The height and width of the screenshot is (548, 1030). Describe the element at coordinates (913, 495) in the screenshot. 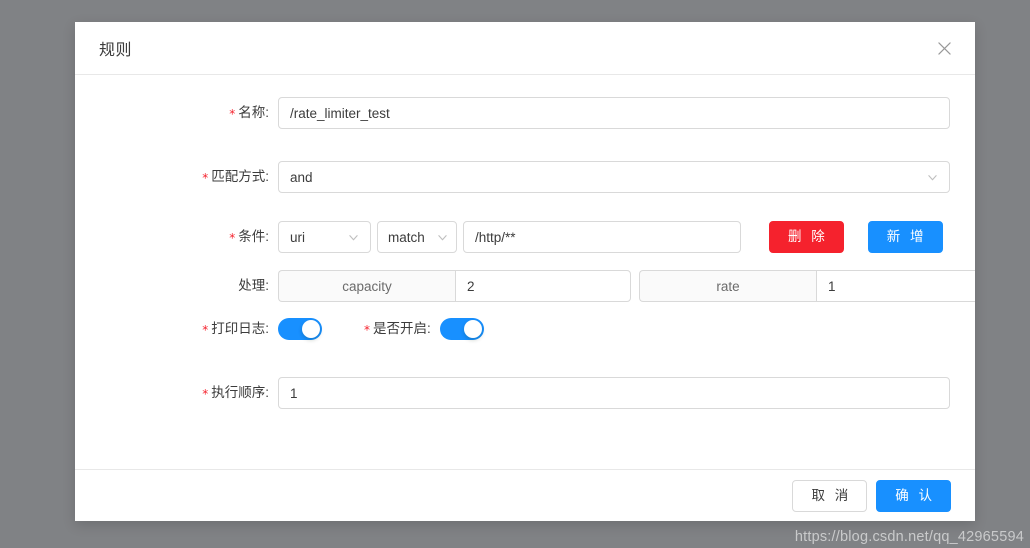

I see `confirm-button: 确 认` at that location.